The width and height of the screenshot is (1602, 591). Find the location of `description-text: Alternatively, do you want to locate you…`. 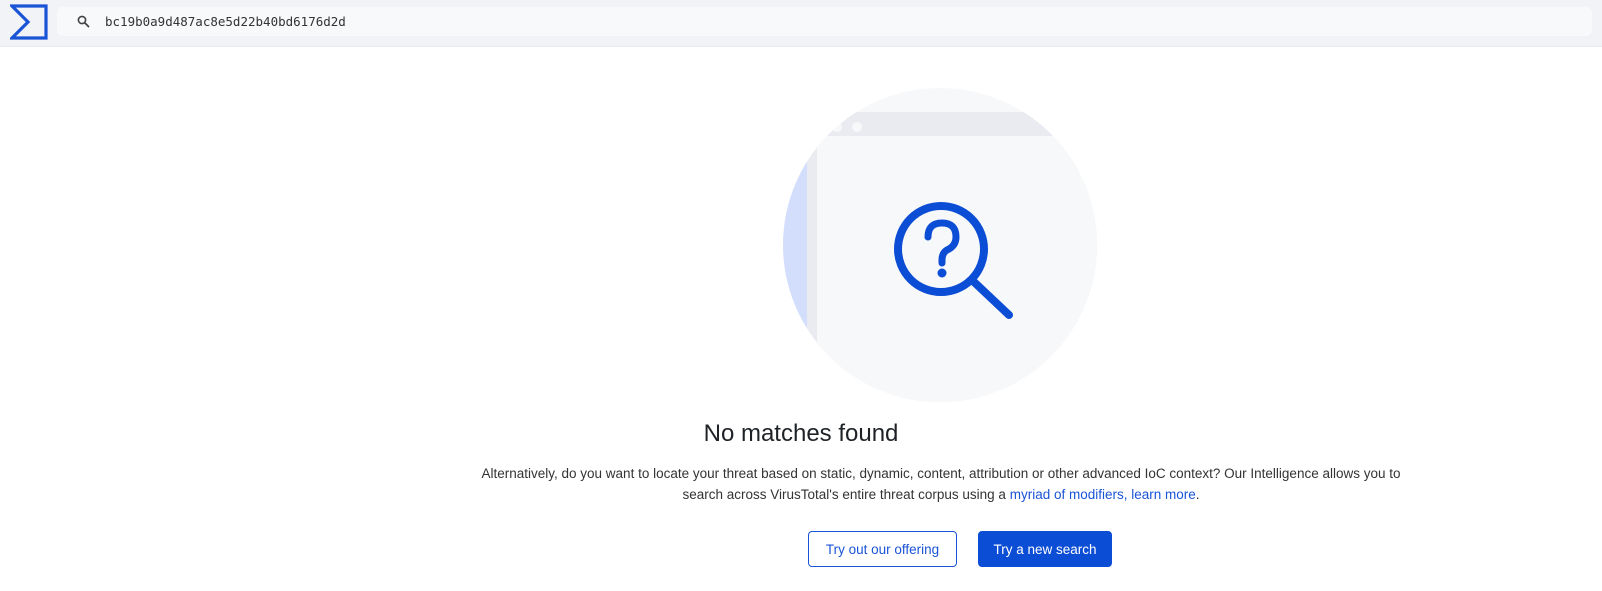

description-text: Alternatively, do you want to locate you… is located at coordinates (941, 484).